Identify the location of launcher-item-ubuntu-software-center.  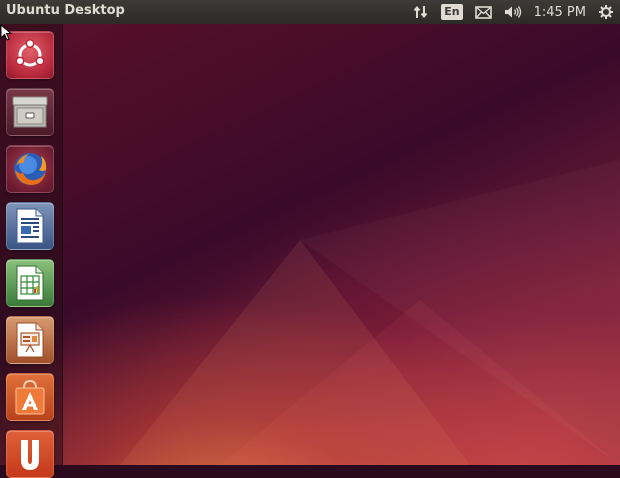
(30, 397).